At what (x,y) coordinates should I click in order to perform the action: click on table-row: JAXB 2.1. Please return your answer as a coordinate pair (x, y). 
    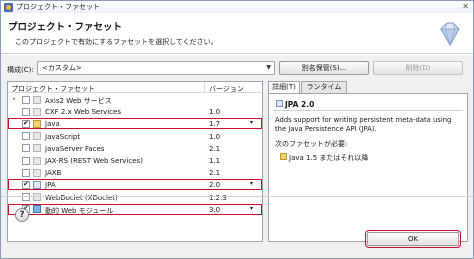
    Looking at the image, I should click on (135, 172).